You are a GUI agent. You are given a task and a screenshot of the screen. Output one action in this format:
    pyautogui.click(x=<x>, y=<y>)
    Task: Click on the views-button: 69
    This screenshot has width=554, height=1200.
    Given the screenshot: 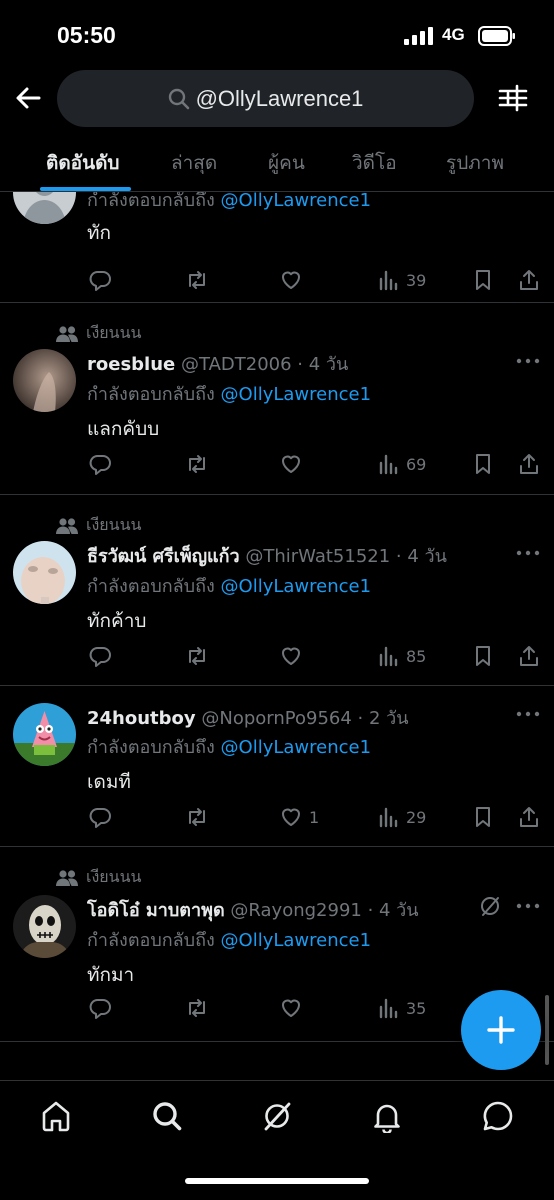 What is the action you would take?
    pyautogui.click(x=401, y=464)
    